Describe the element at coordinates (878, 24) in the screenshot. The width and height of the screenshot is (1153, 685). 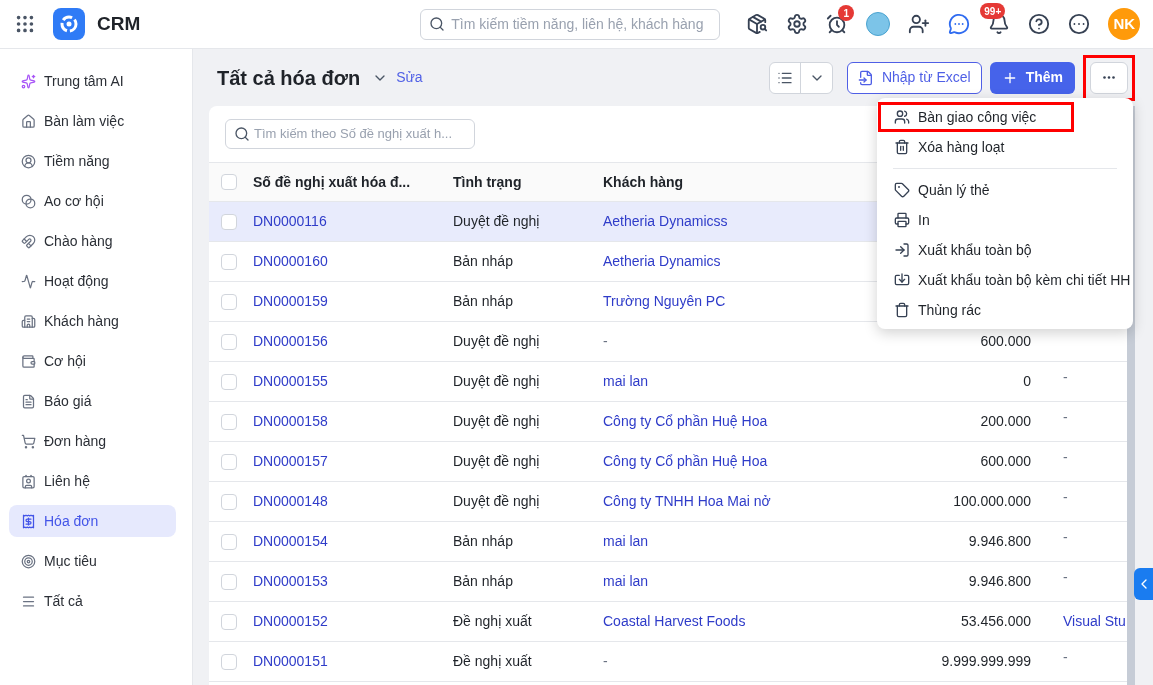
I see `avatar` at that location.